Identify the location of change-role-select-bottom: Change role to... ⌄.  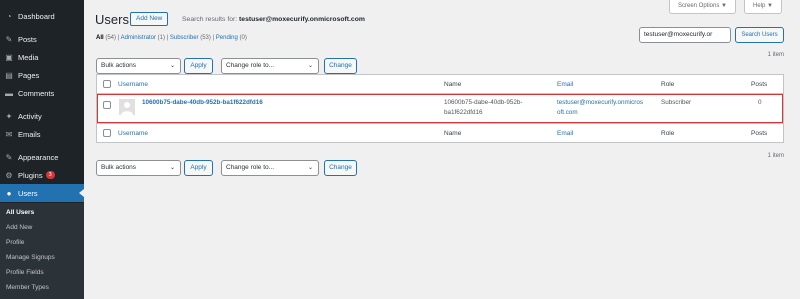
(270, 168).